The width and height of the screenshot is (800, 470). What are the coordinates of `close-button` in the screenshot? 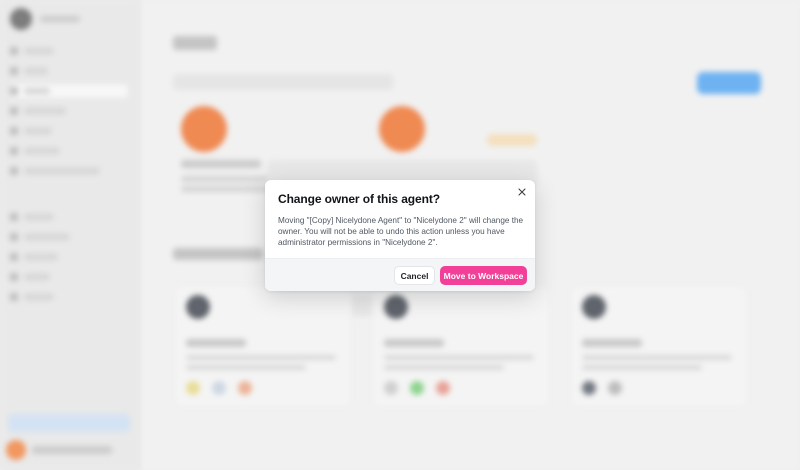 It's located at (522, 192).